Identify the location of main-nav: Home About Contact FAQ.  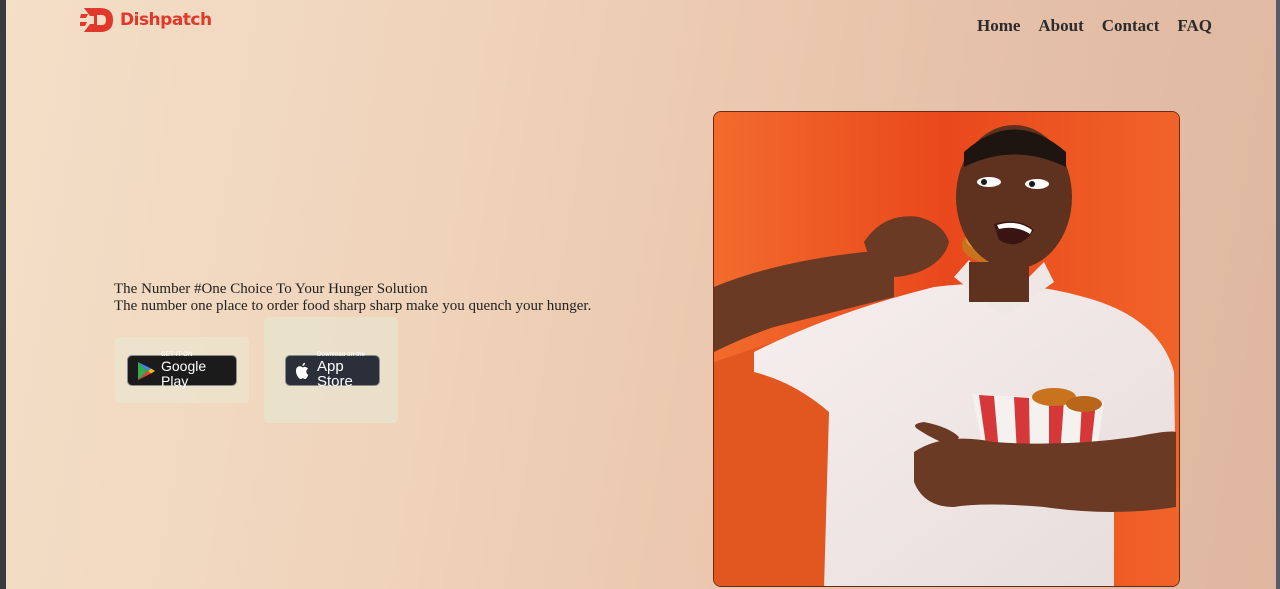
(1094, 26).